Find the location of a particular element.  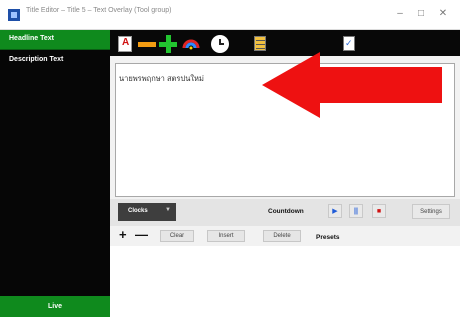

pause-icon: || is located at coordinates (356, 211).